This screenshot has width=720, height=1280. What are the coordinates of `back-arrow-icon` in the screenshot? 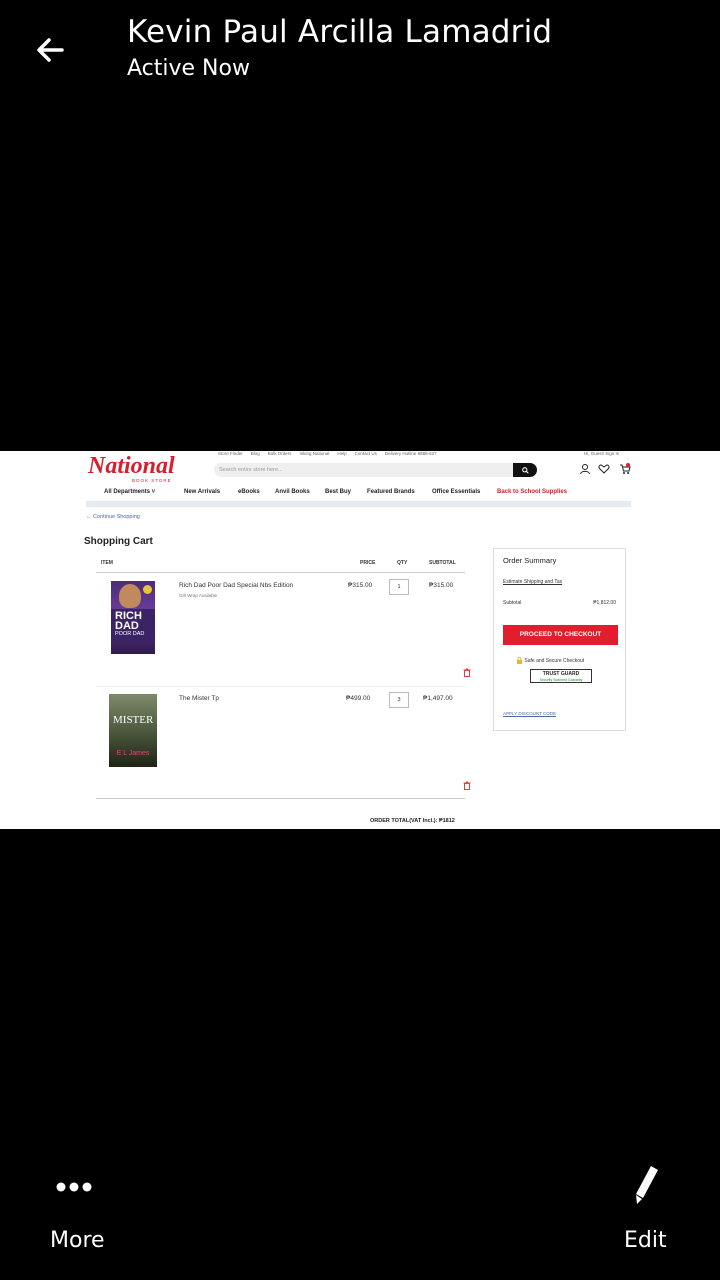 It's located at (50, 50).